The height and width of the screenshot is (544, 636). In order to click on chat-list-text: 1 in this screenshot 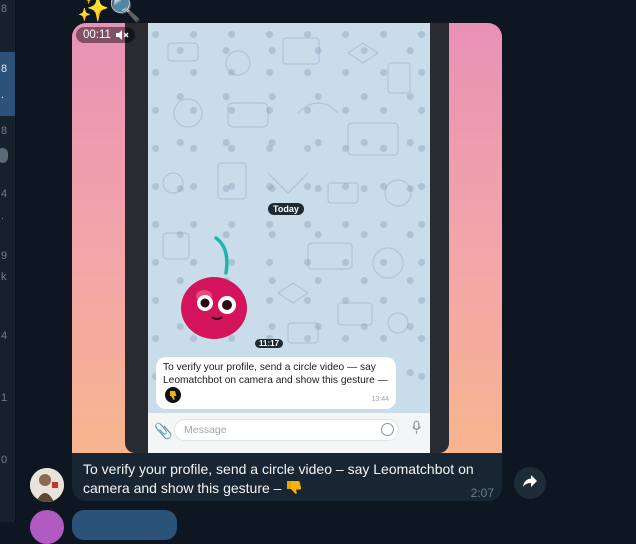, I will do `click(4, 398)`.